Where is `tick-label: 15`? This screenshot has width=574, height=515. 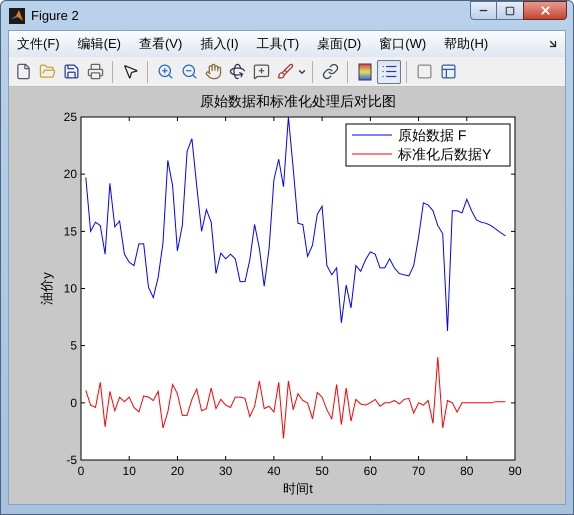 tick-label: 15 is located at coordinates (70, 231).